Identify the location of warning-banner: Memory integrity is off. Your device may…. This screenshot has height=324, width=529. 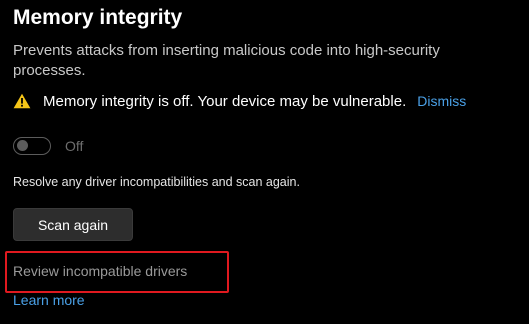
(239, 101).